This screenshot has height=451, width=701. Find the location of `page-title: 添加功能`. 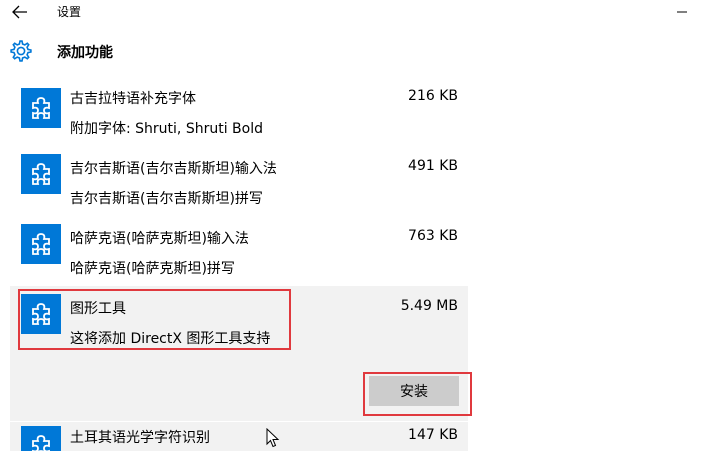

page-title: 添加功能 is located at coordinates (85, 53).